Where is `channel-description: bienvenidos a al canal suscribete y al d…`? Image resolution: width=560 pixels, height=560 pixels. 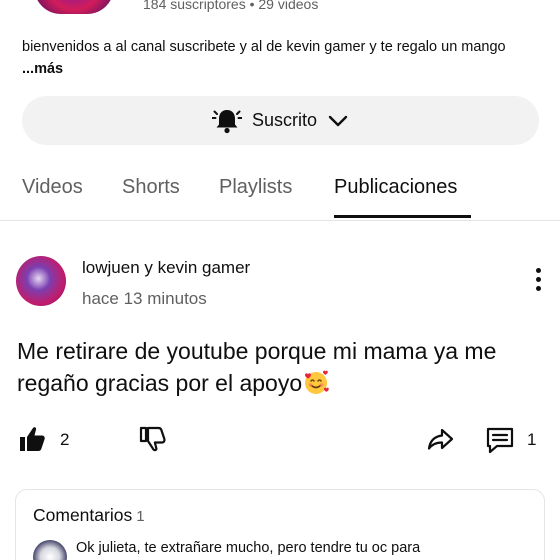 channel-description: bienvenidos a al canal suscribete y al d… is located at coordinates (282, 58).